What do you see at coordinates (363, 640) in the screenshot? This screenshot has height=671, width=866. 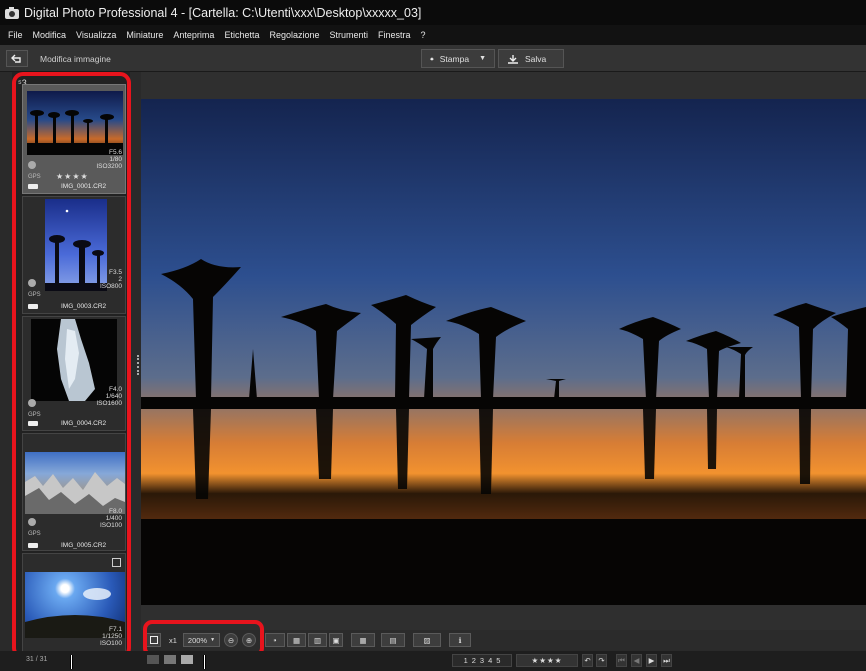 I see `layout-button: ▦` at bounding box center [363, 640].